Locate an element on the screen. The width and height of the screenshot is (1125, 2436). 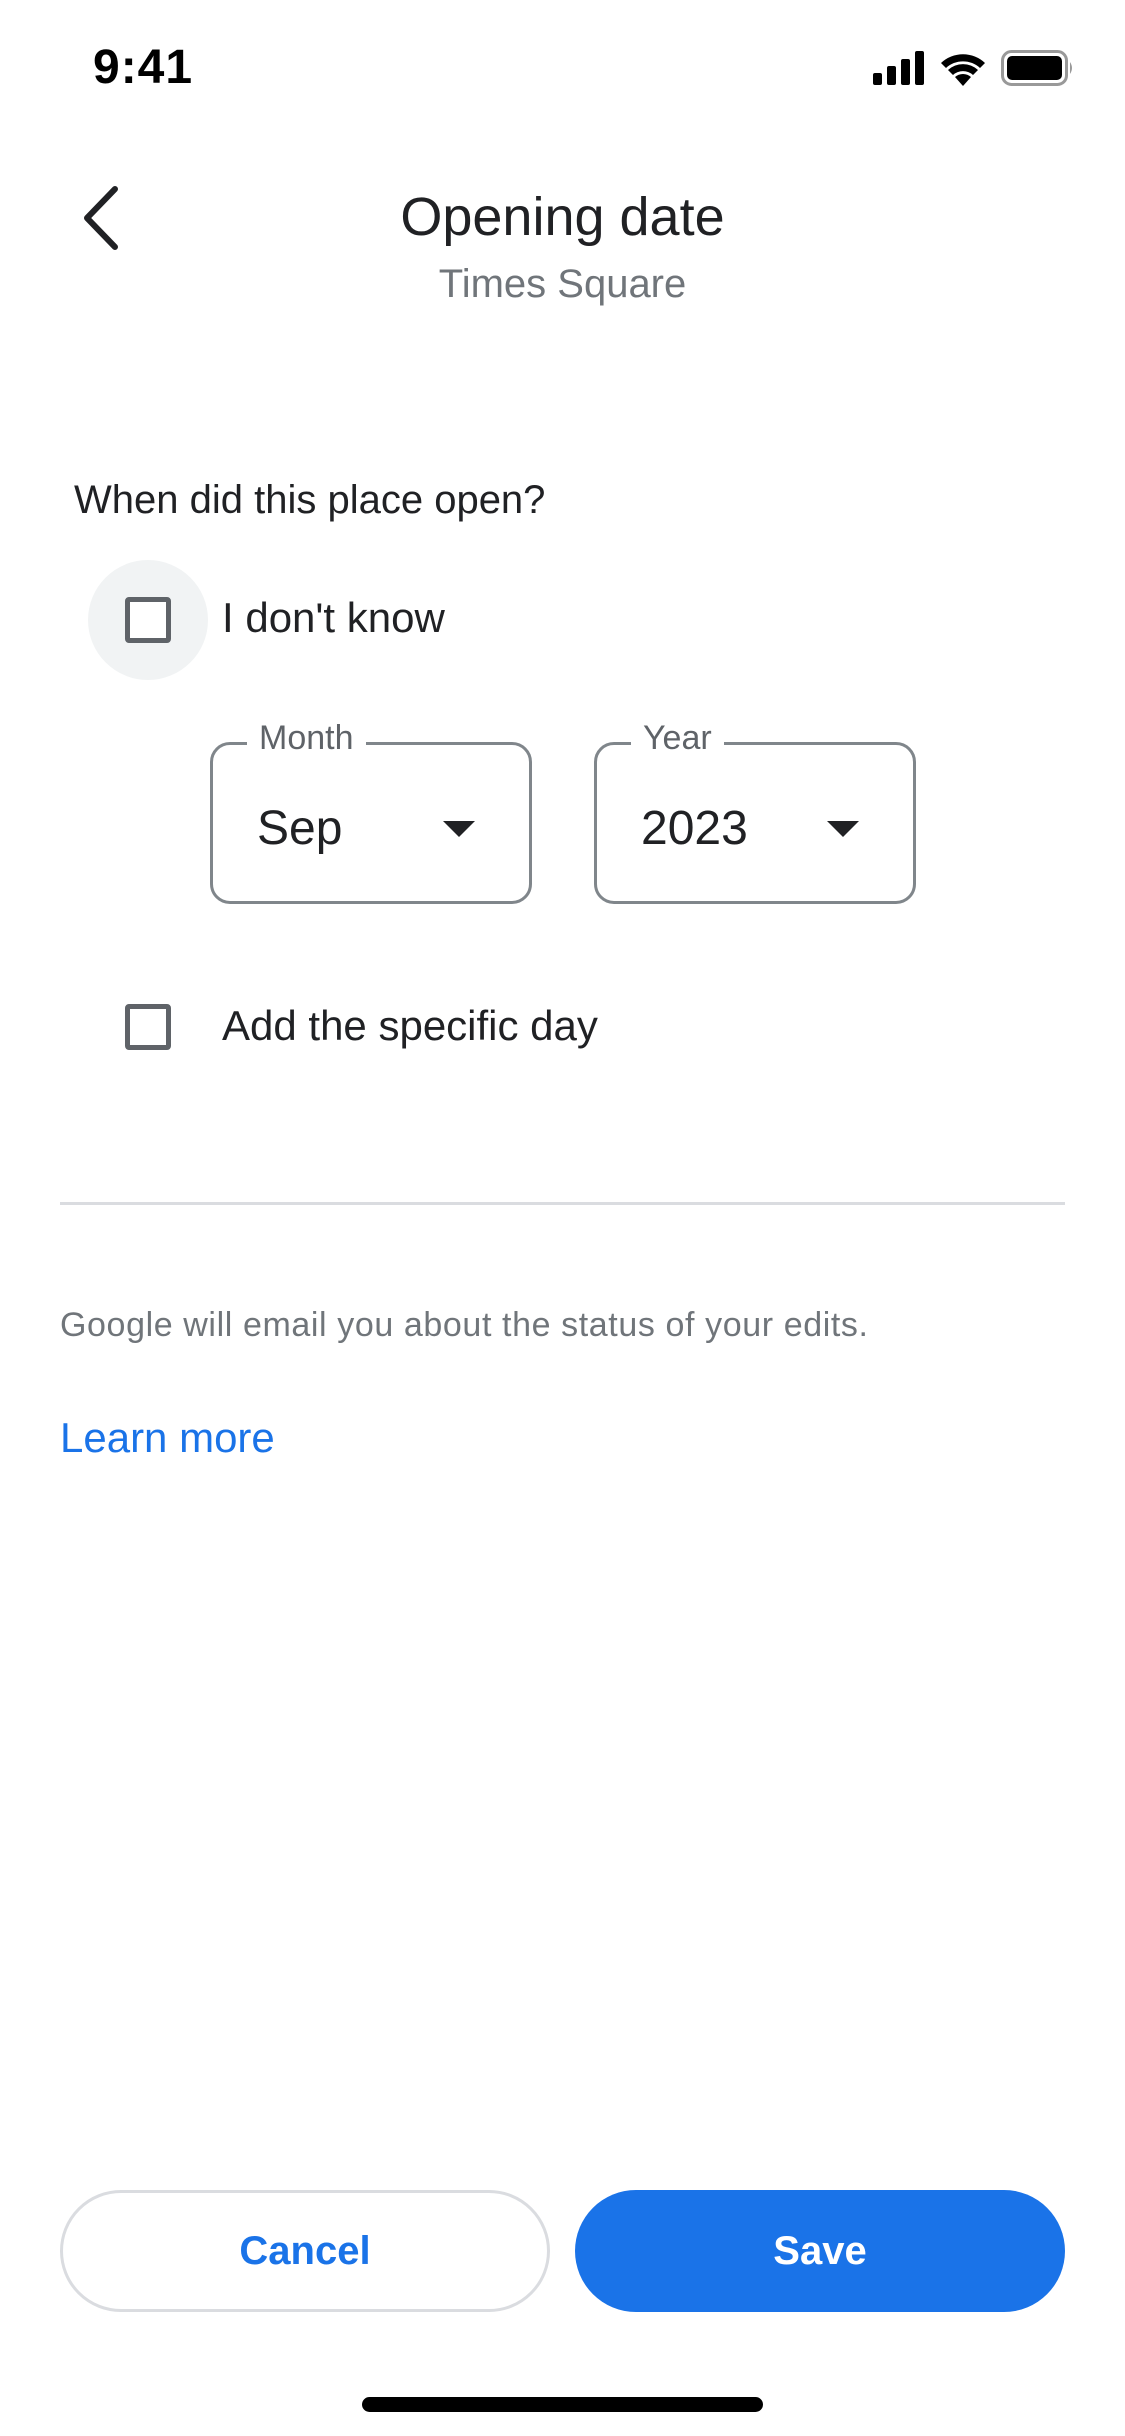
month-select: Month Sep is located at coordinates (371, 811).